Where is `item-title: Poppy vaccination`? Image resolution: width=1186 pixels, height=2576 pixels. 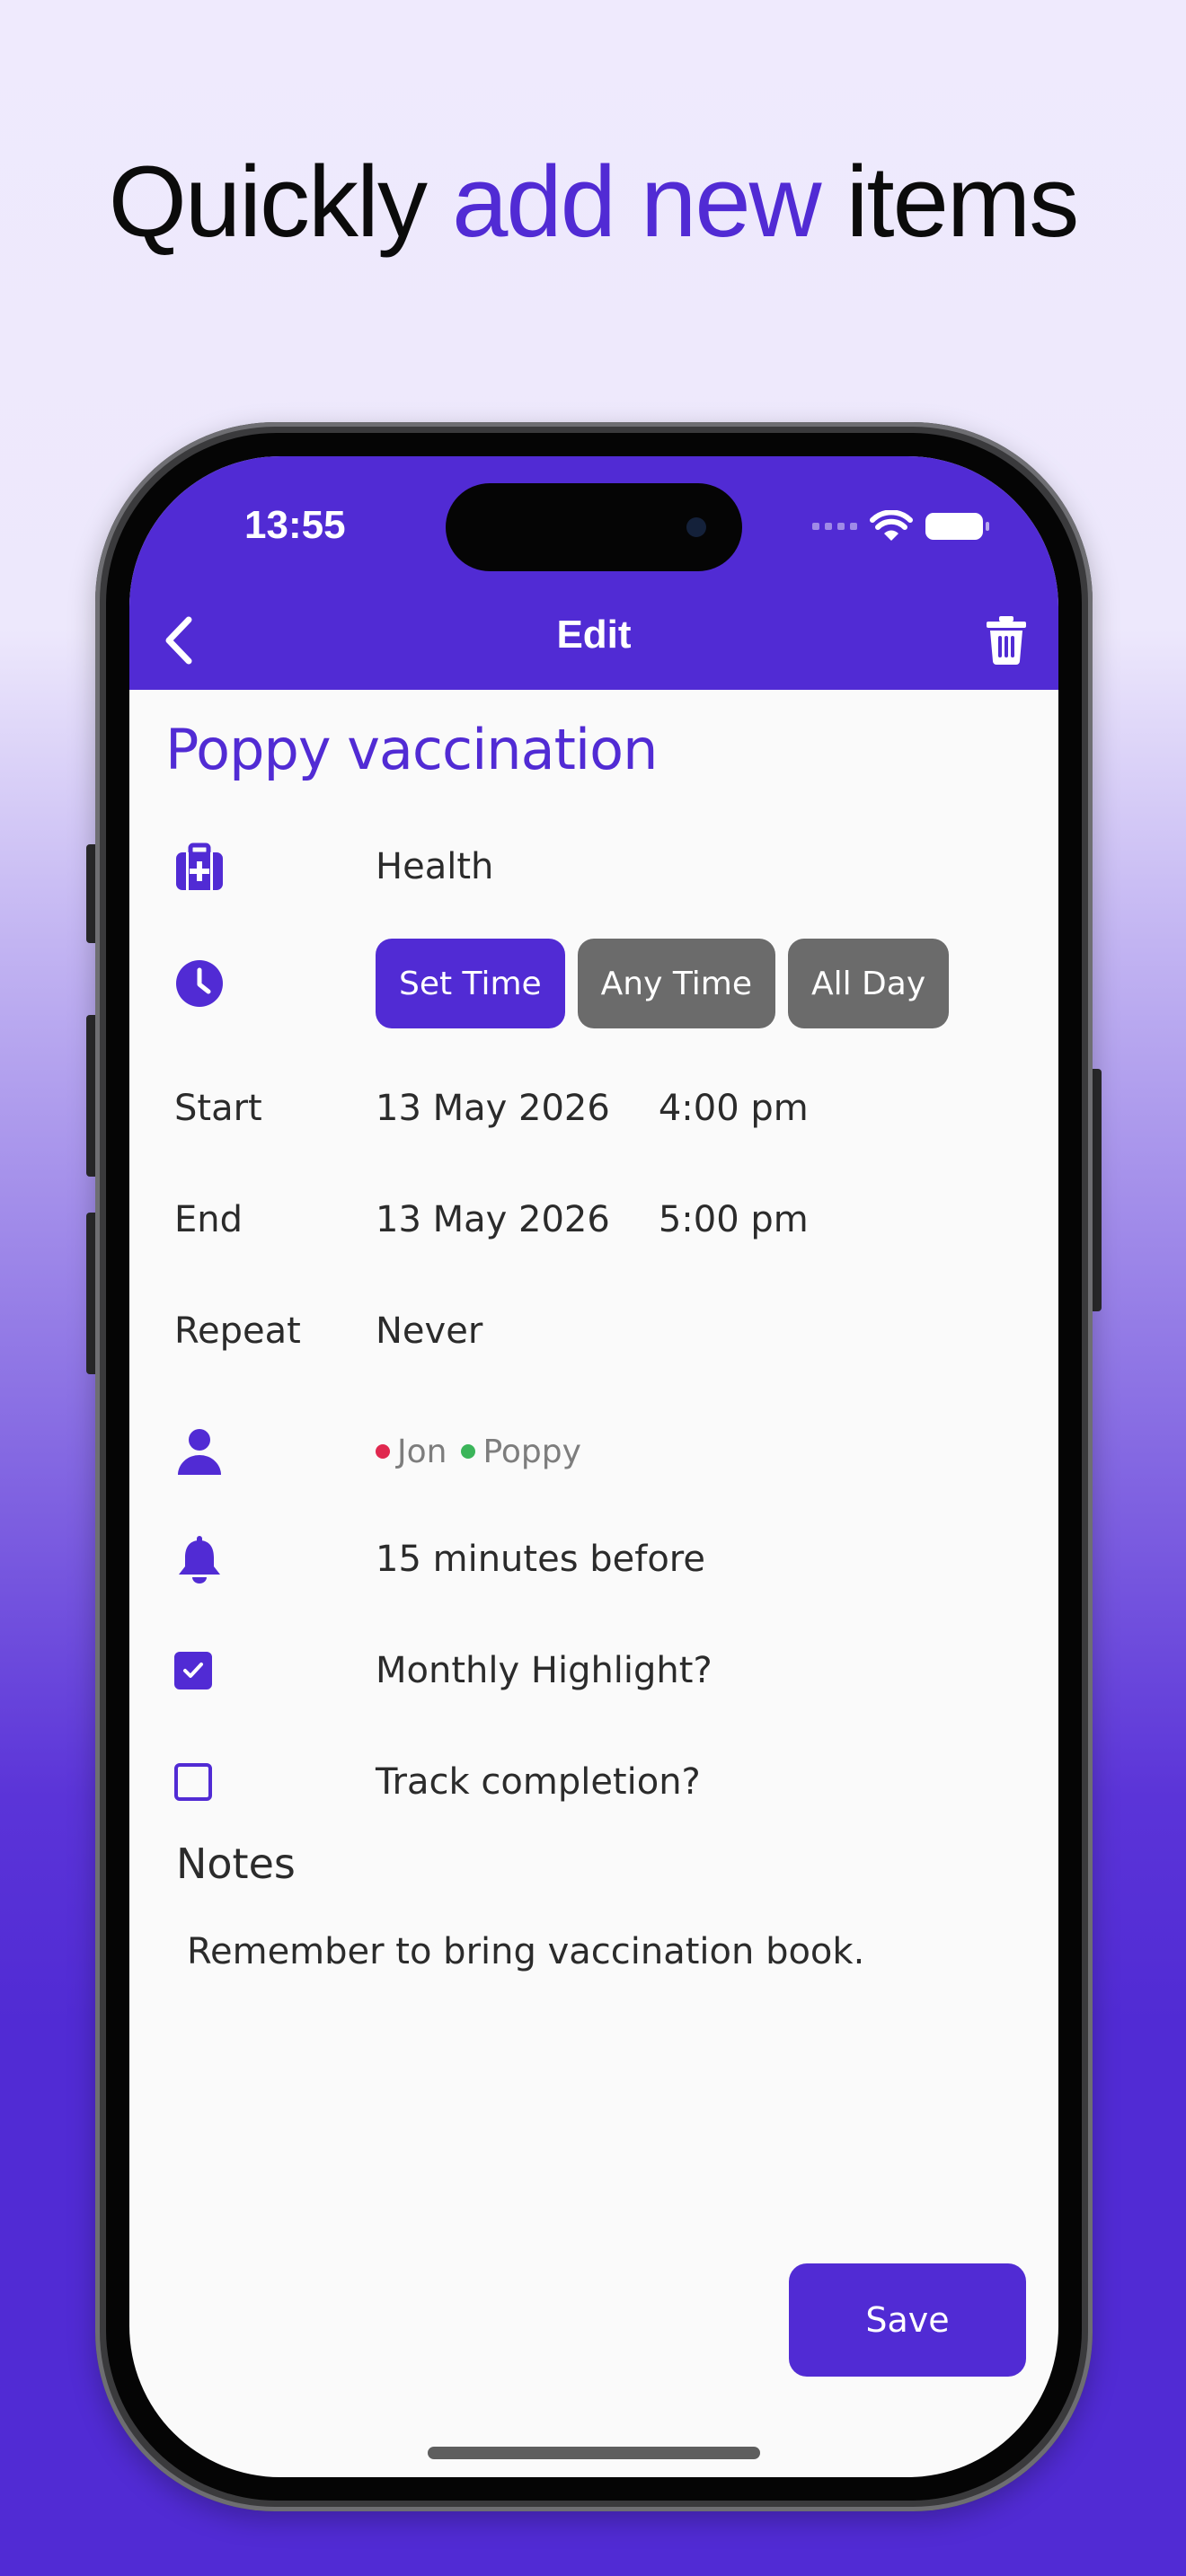
item-title: Poppy vaccination is located at coordinates (411, 749).